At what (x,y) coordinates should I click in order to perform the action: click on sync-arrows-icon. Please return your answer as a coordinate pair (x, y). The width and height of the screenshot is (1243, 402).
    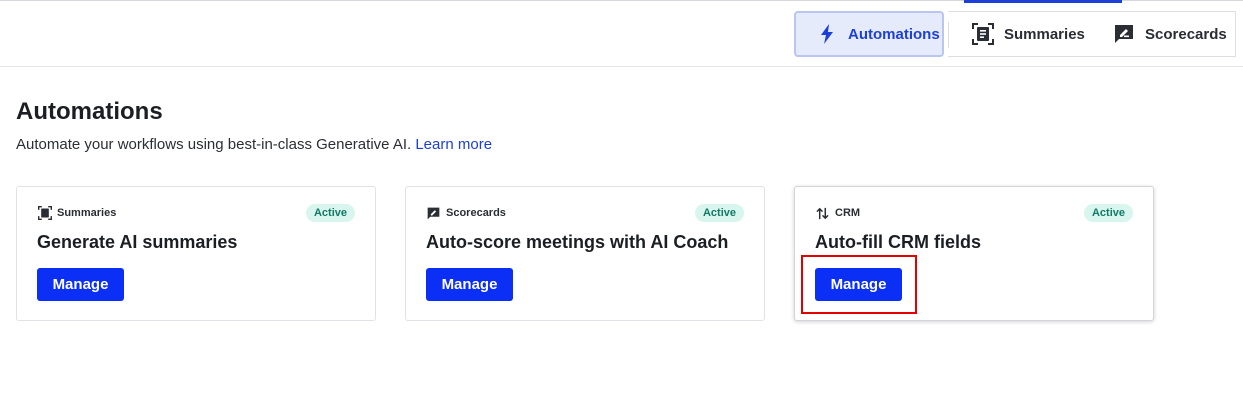
    Looking at the image, I should click on (822, 213).